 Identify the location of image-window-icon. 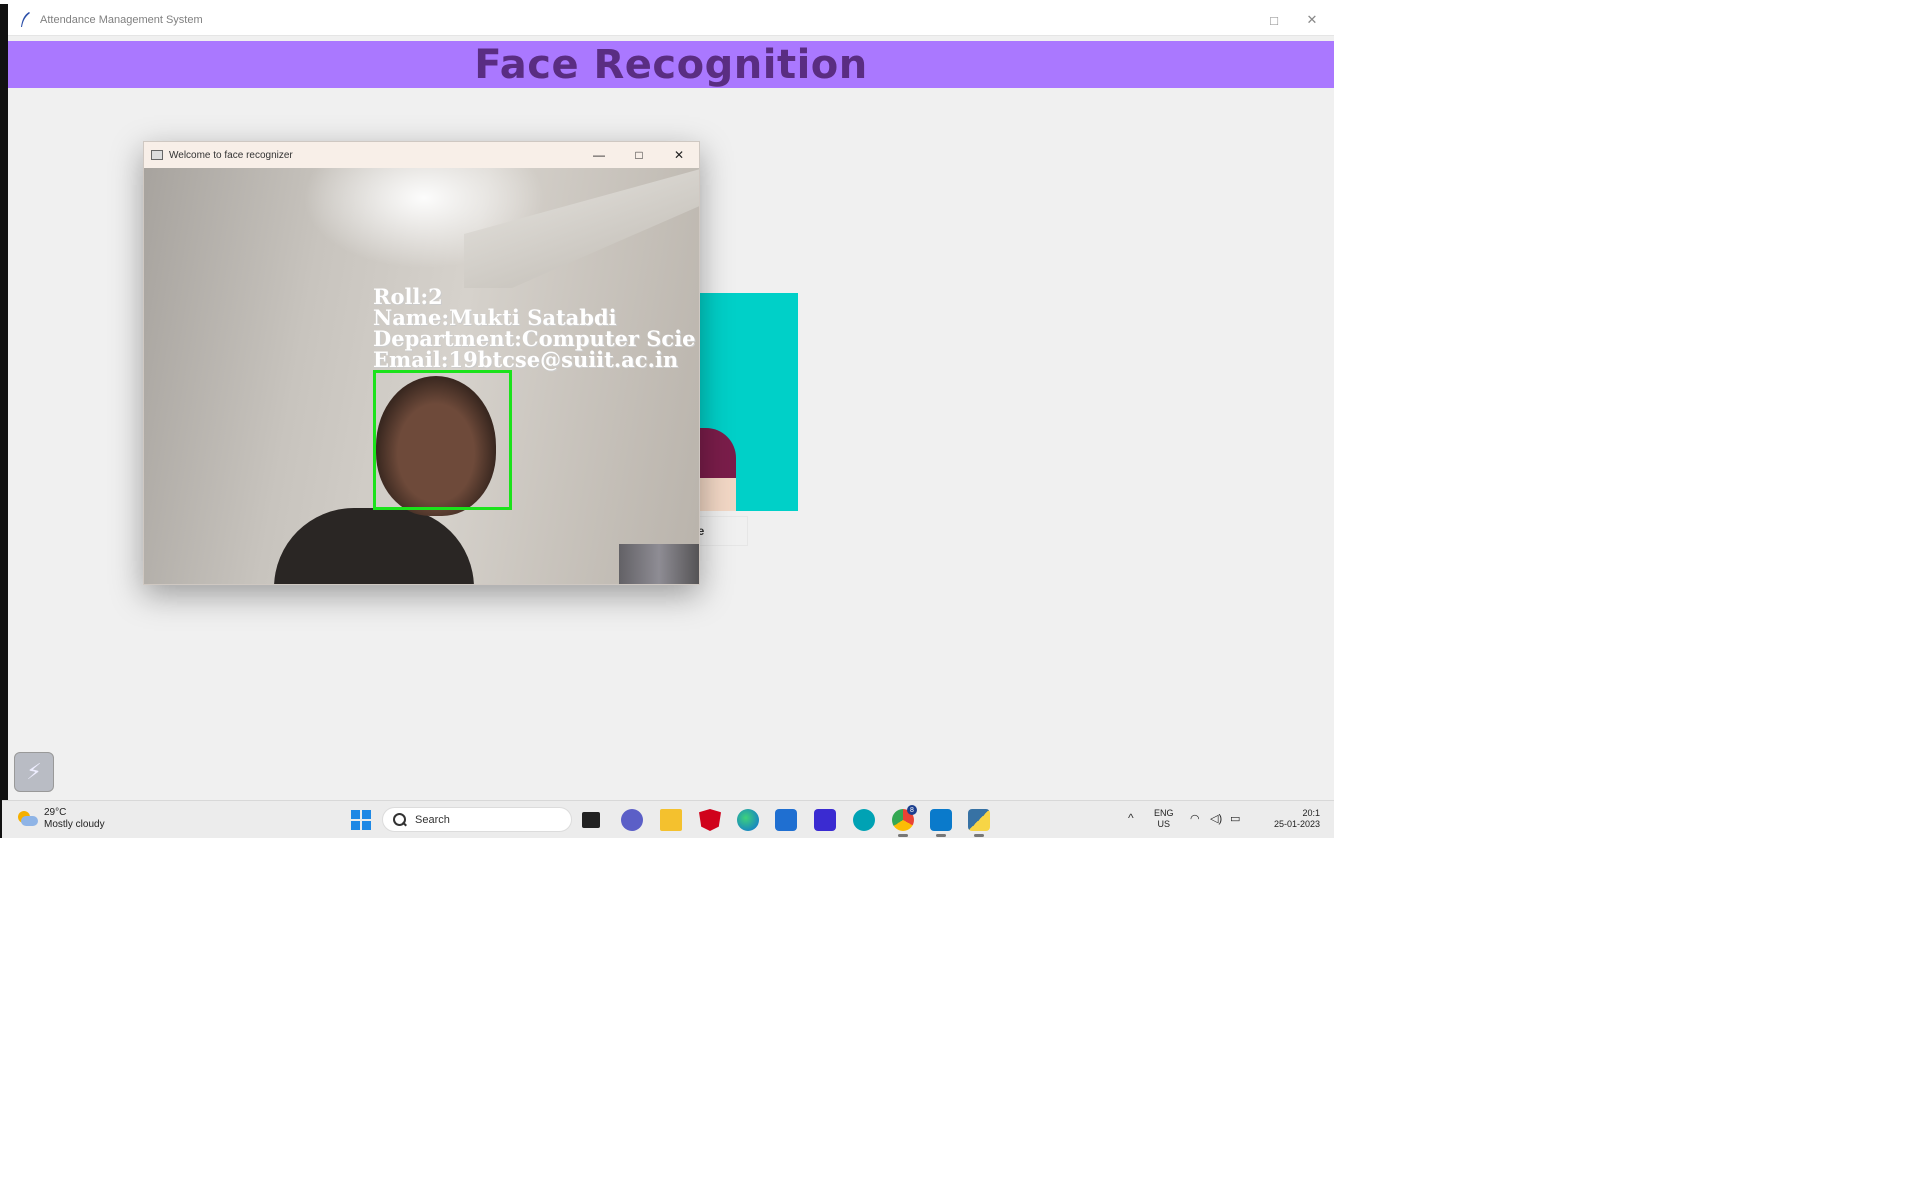
(157, 155).